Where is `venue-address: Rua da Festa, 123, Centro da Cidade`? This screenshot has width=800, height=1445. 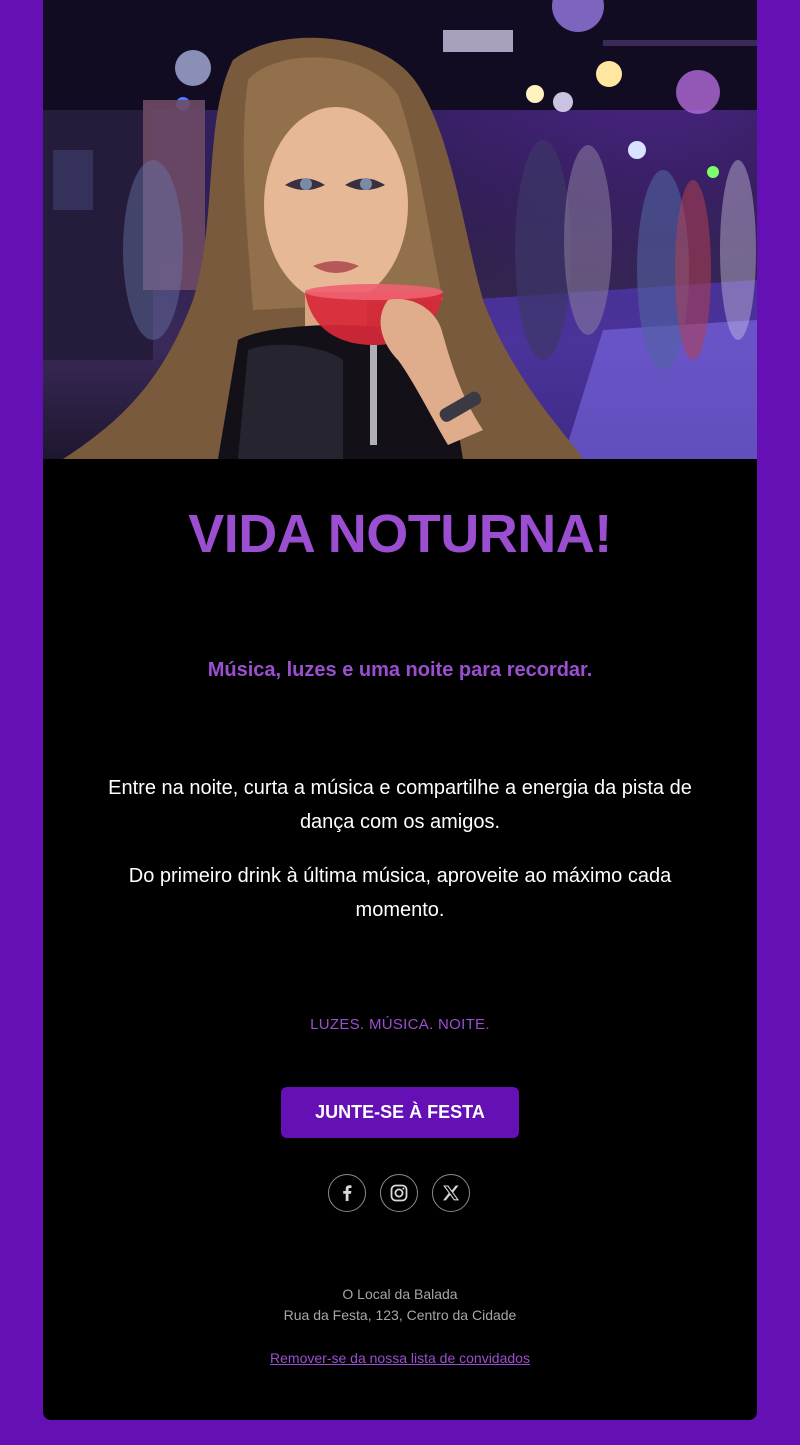
venue-address: Rua da Festa, 123, Centro da Cidade is located at coordinates (400, 1315).